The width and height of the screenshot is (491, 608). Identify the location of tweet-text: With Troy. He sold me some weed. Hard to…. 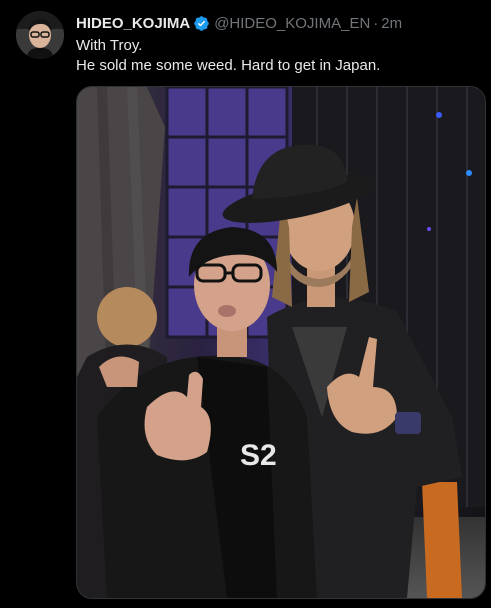
(276, 56).